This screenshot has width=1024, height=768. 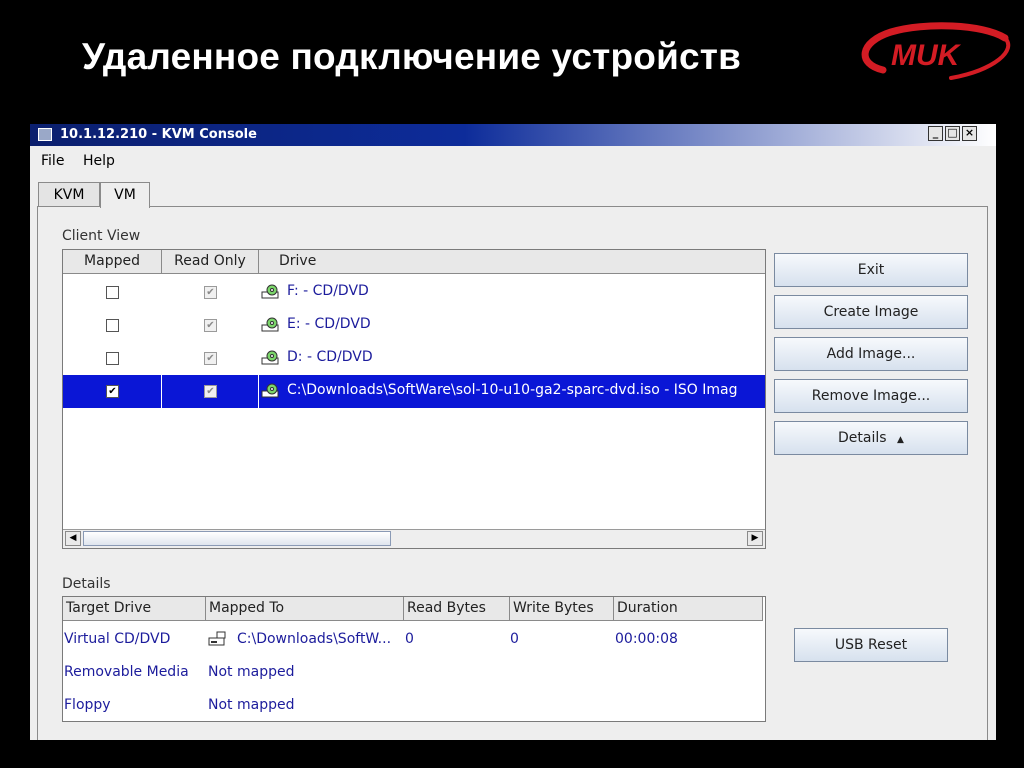 I want to click on window-icon, so click(x=45, y=134).